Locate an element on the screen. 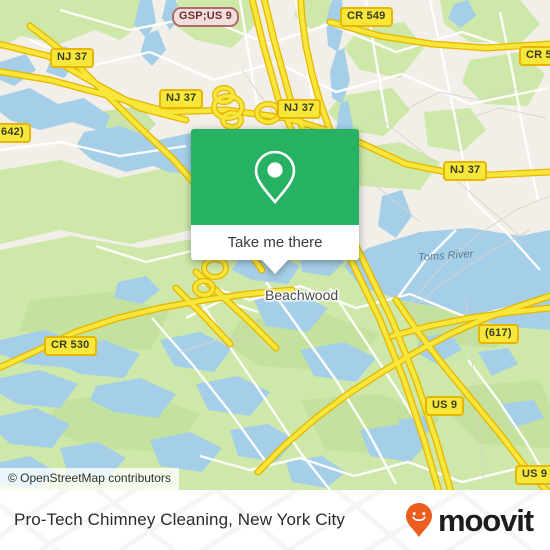 The image size is (550, 550). take-me-there-button: Take me there is located at coordinates (275, 242).